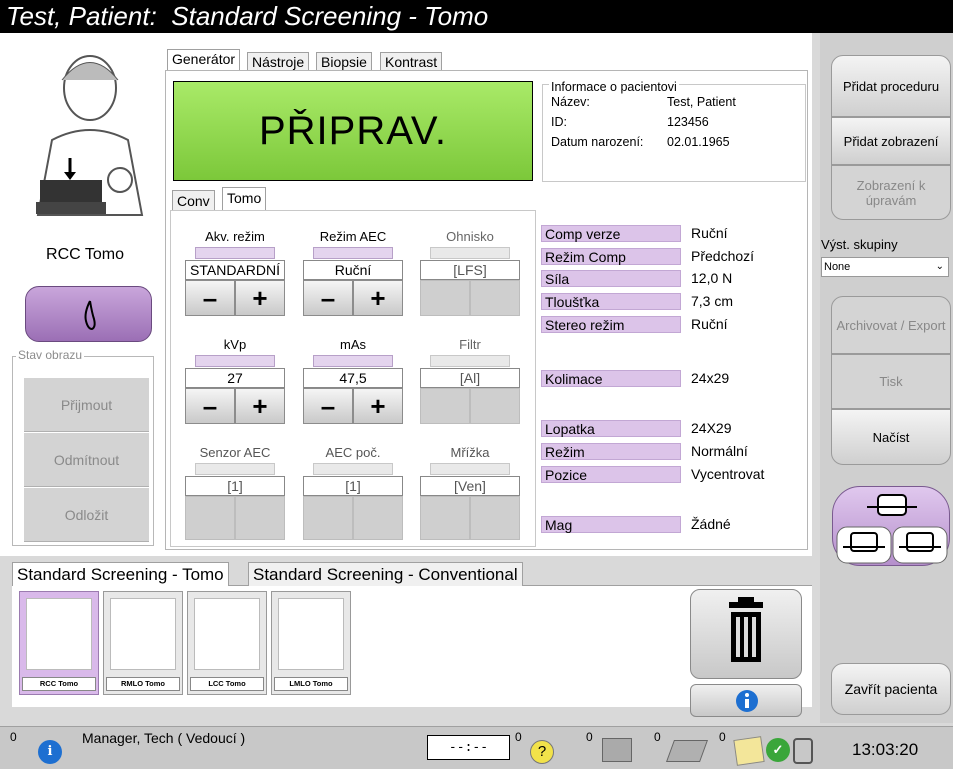  What do you see at coordinates (86, 405) in the screenshot?
I see `accept-button: Přijmout` at bounding box center [86, 405].